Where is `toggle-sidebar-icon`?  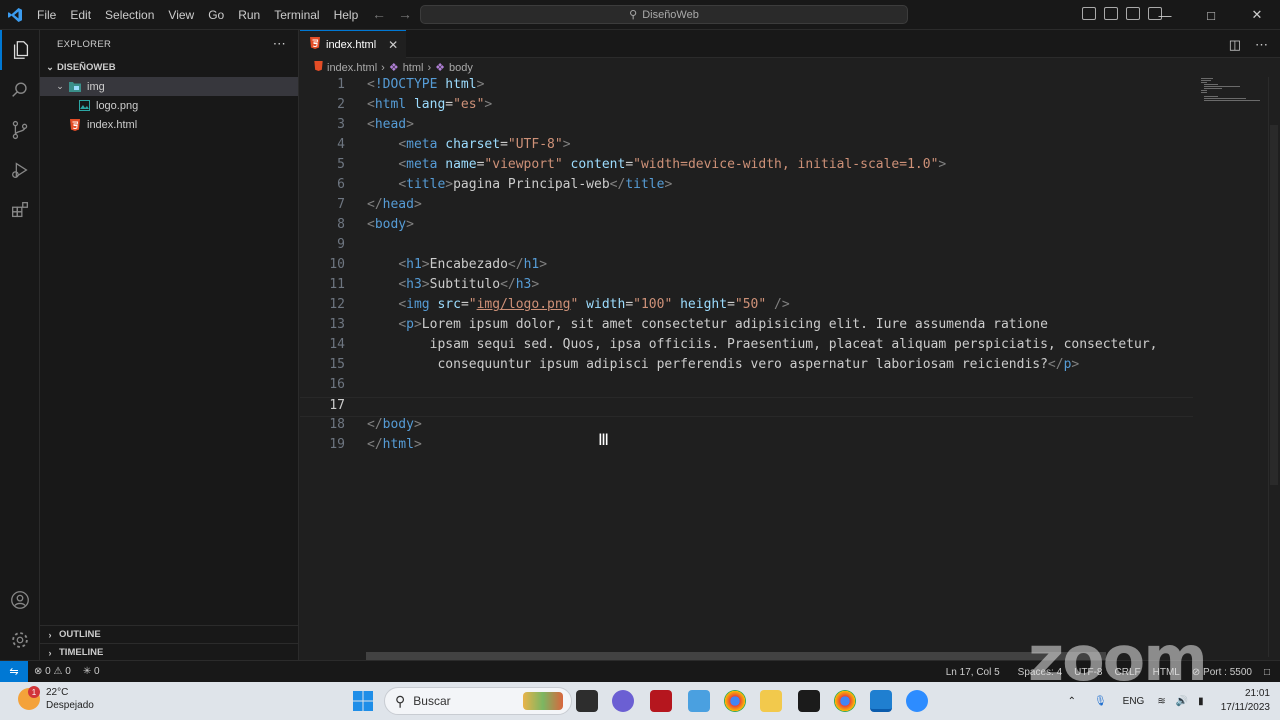 toggle-sidebar-icon is located at coordinates (1089, 13).